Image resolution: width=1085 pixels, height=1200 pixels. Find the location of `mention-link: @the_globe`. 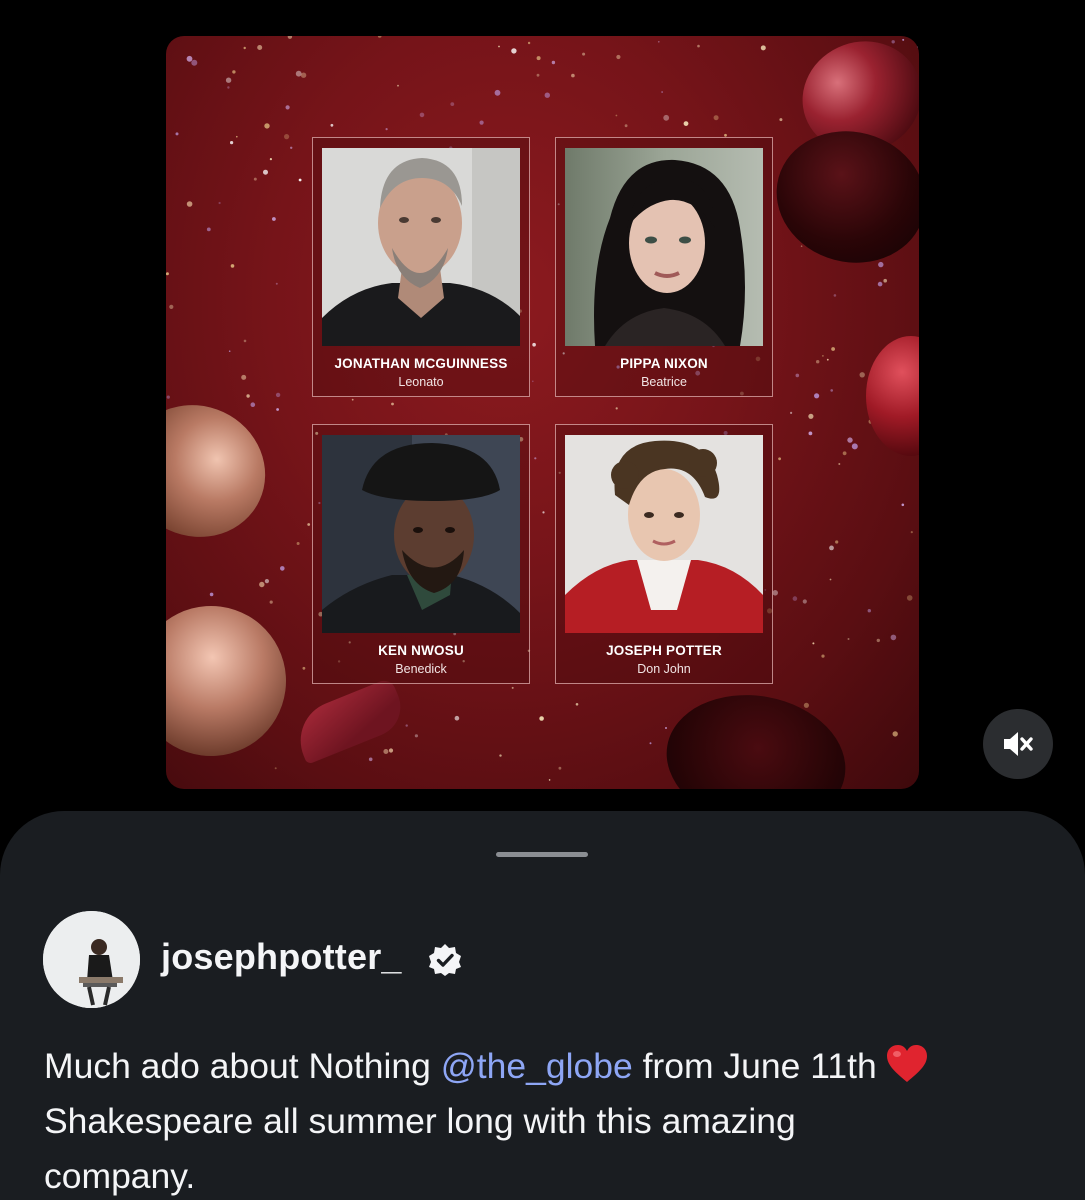

mention-link: @the_globe is located at coordinates (537, 1066).